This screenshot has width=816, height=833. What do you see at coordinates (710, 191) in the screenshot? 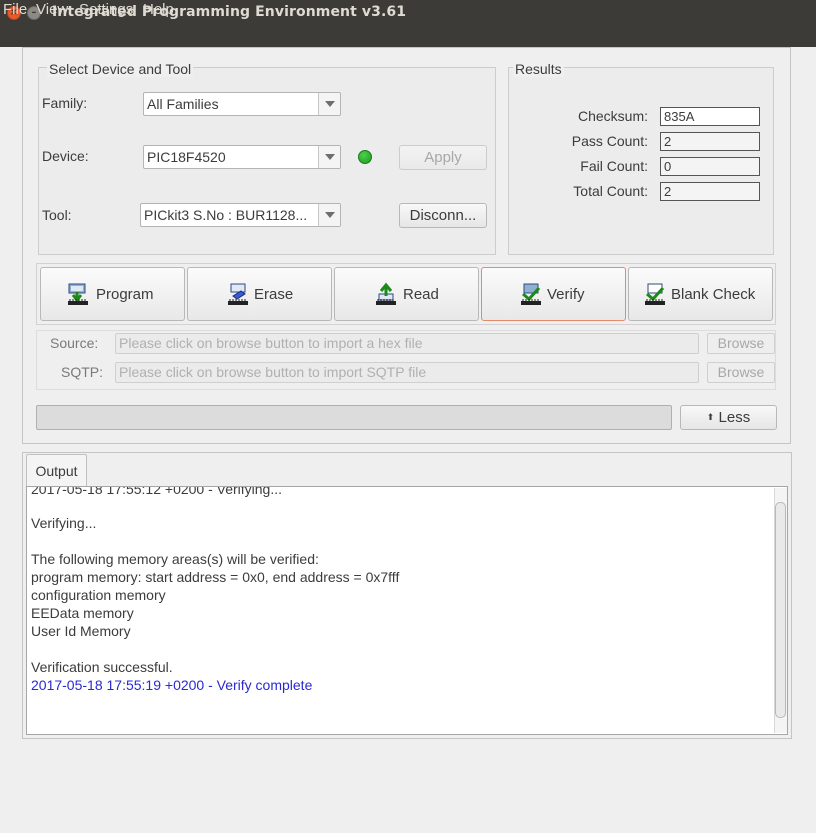
I see `total-count-value: 2` at bounding box center [710, 191].